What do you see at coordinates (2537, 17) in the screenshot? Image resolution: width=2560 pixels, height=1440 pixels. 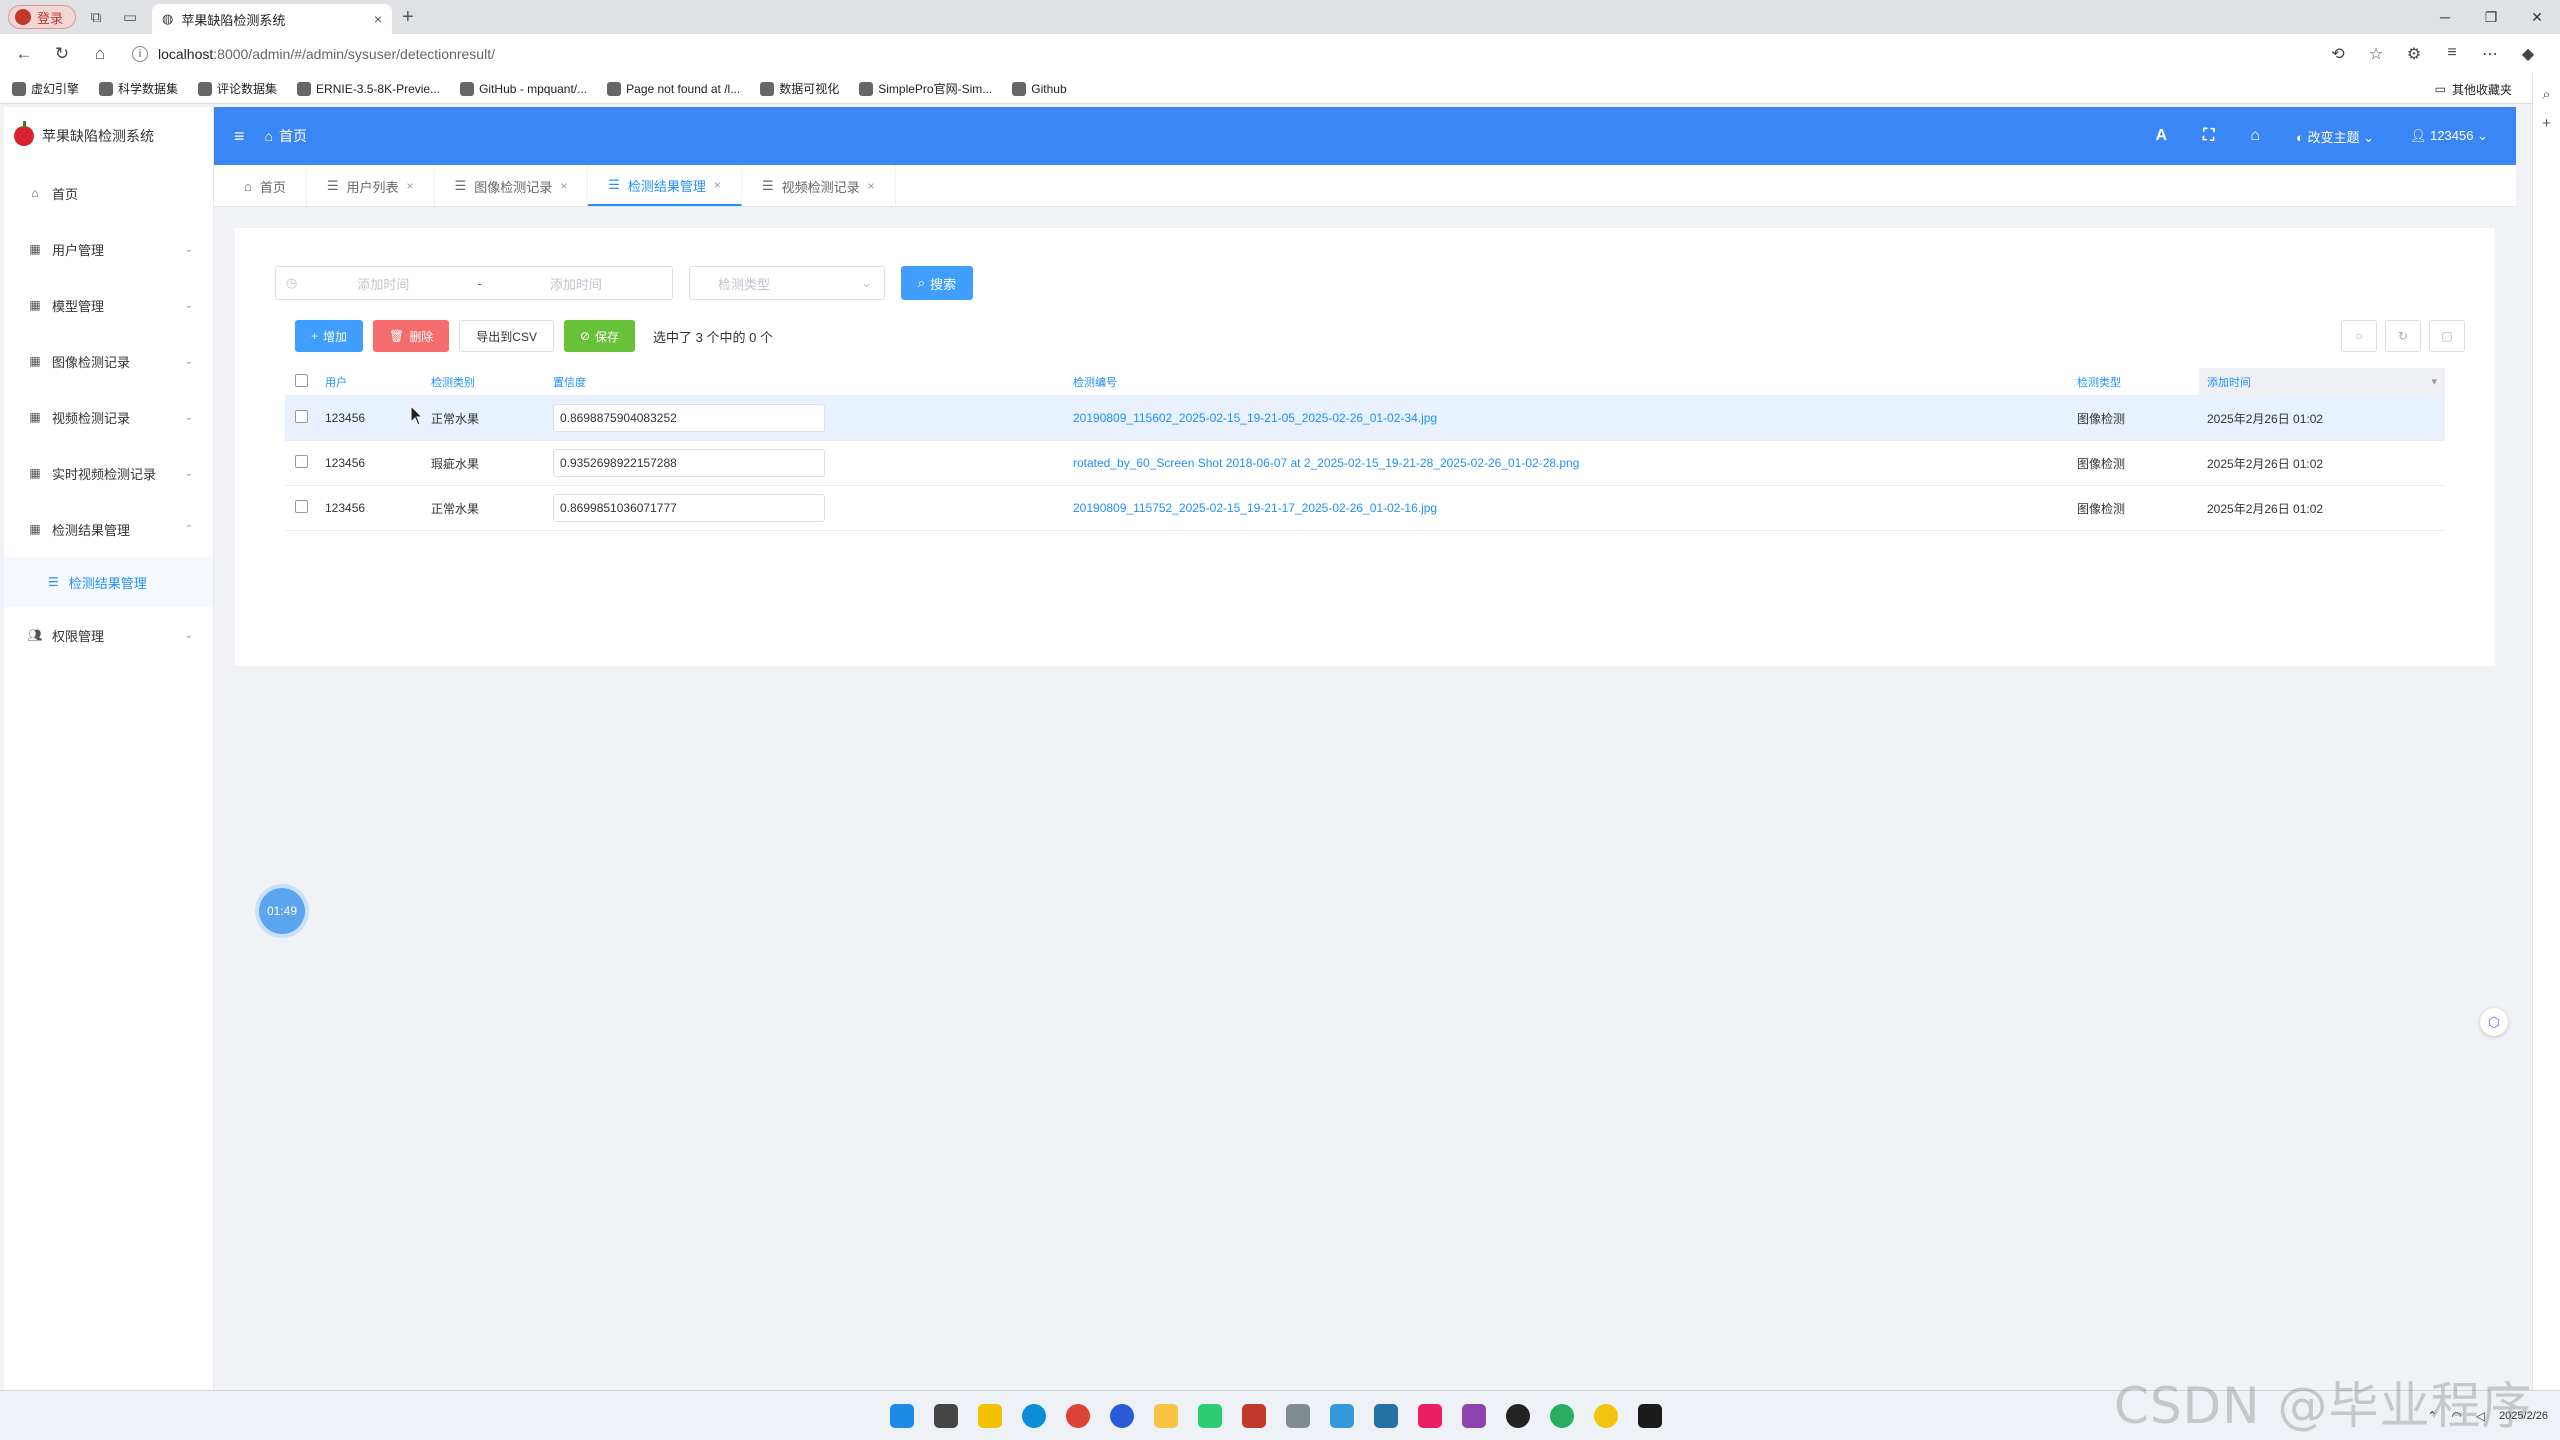 I see `close-window-icon: ✕` at bounding box center [2537, 17].